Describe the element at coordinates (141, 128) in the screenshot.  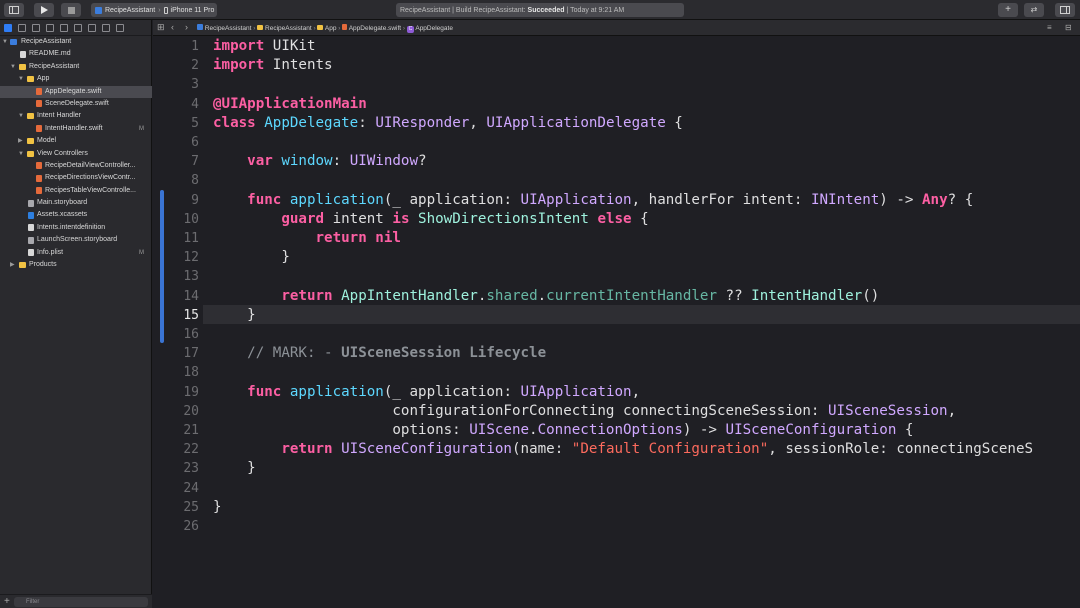
I see `modified-badge: M` at that location.